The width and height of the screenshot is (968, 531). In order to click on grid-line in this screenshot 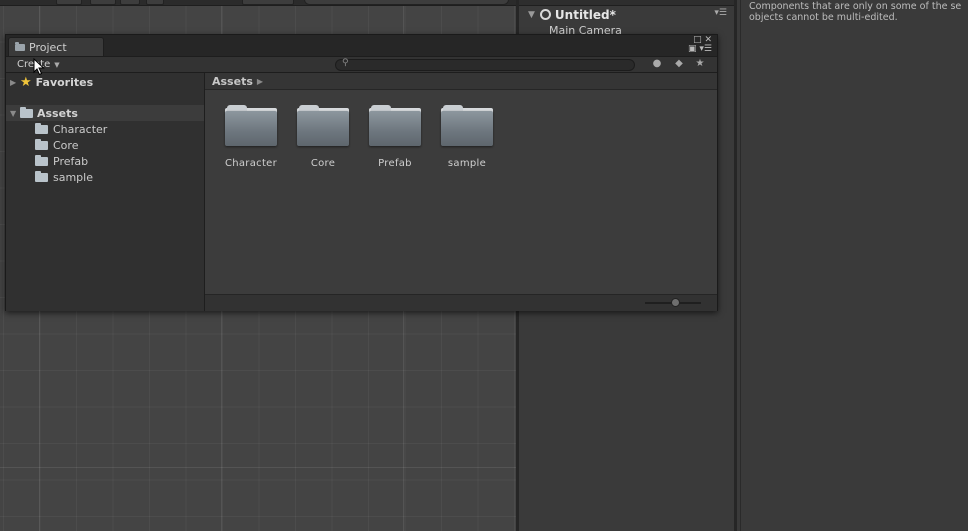, I will do `click(258, 467)`.